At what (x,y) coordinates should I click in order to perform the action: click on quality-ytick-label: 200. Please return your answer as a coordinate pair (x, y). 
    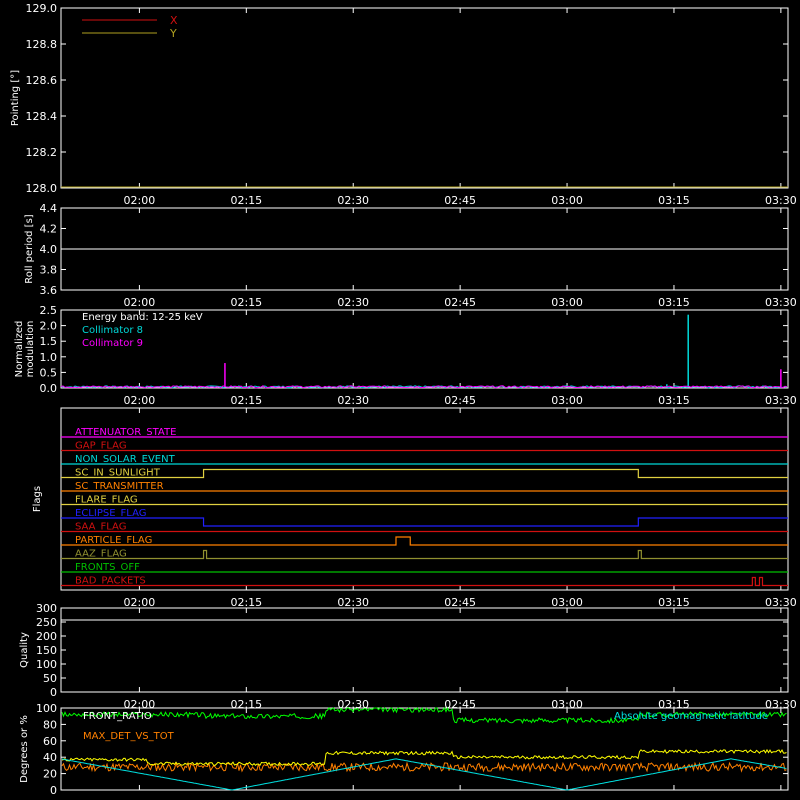
    Looking at the image, I should click on (46, 636).